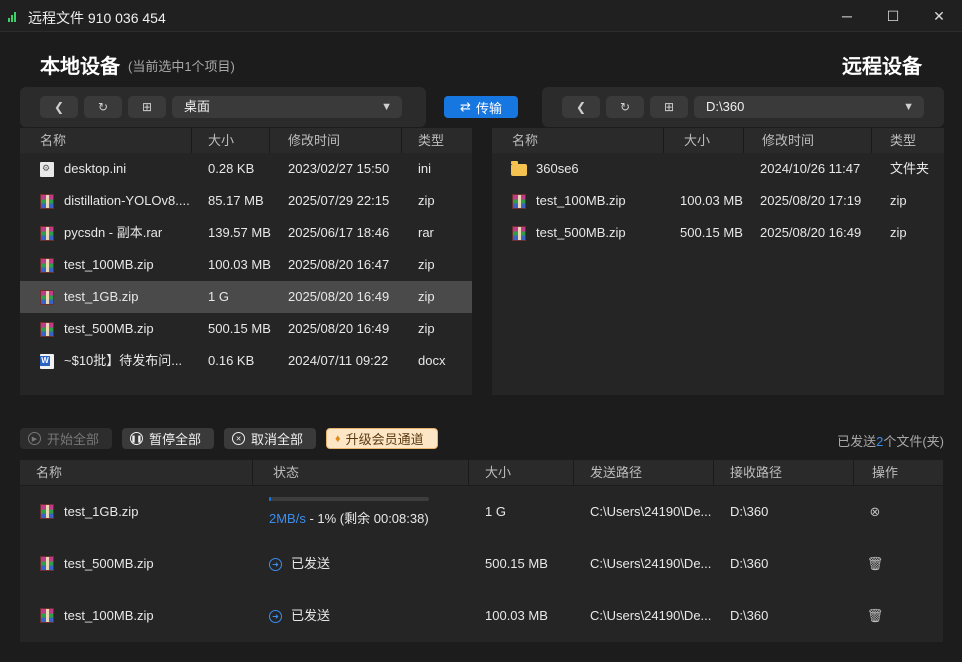 This screenshot has height=662, width=962. What do you see at coordinates (66, 438) in the screenshot?
I see `start-all-button: ▶ 开始全部` at bounding box center [66, 438].